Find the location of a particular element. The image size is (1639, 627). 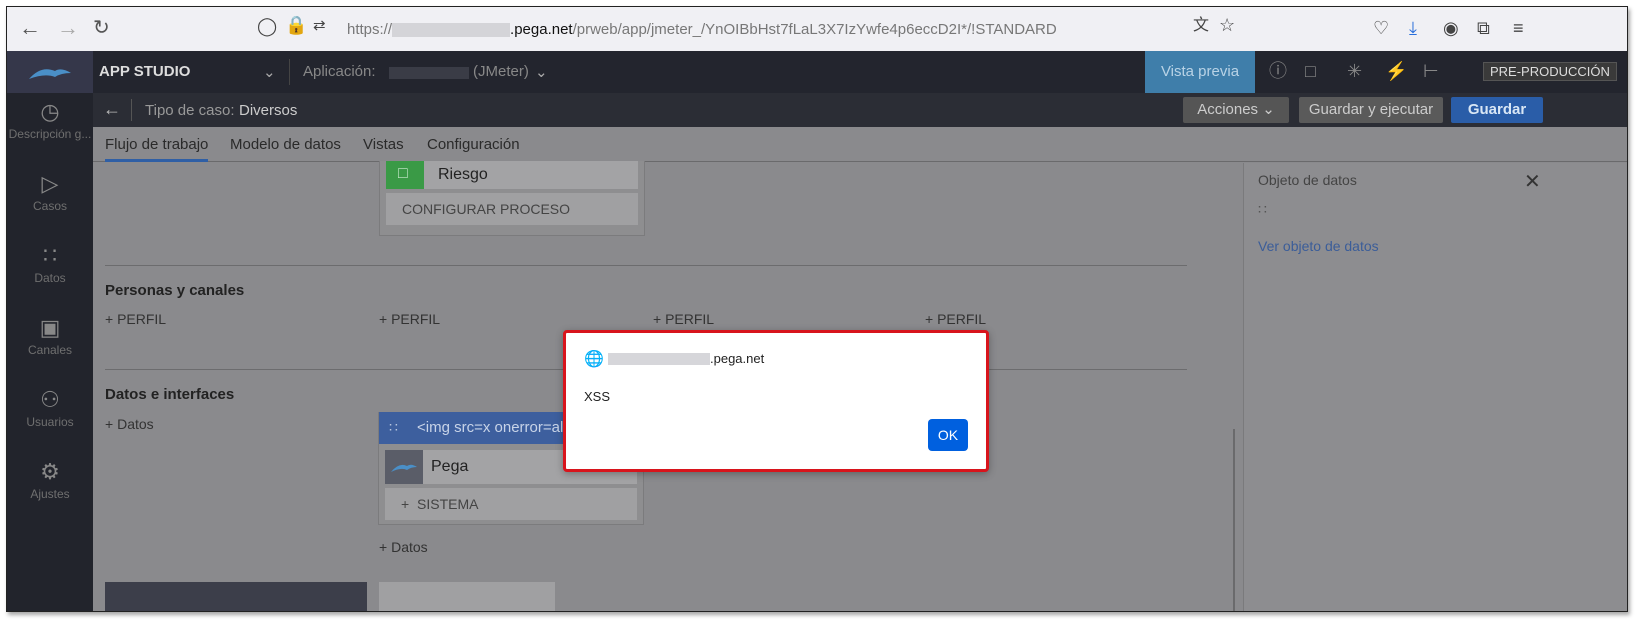

view-data-object-link: Ver objeto de datos is located at coordinates (1318, 246).